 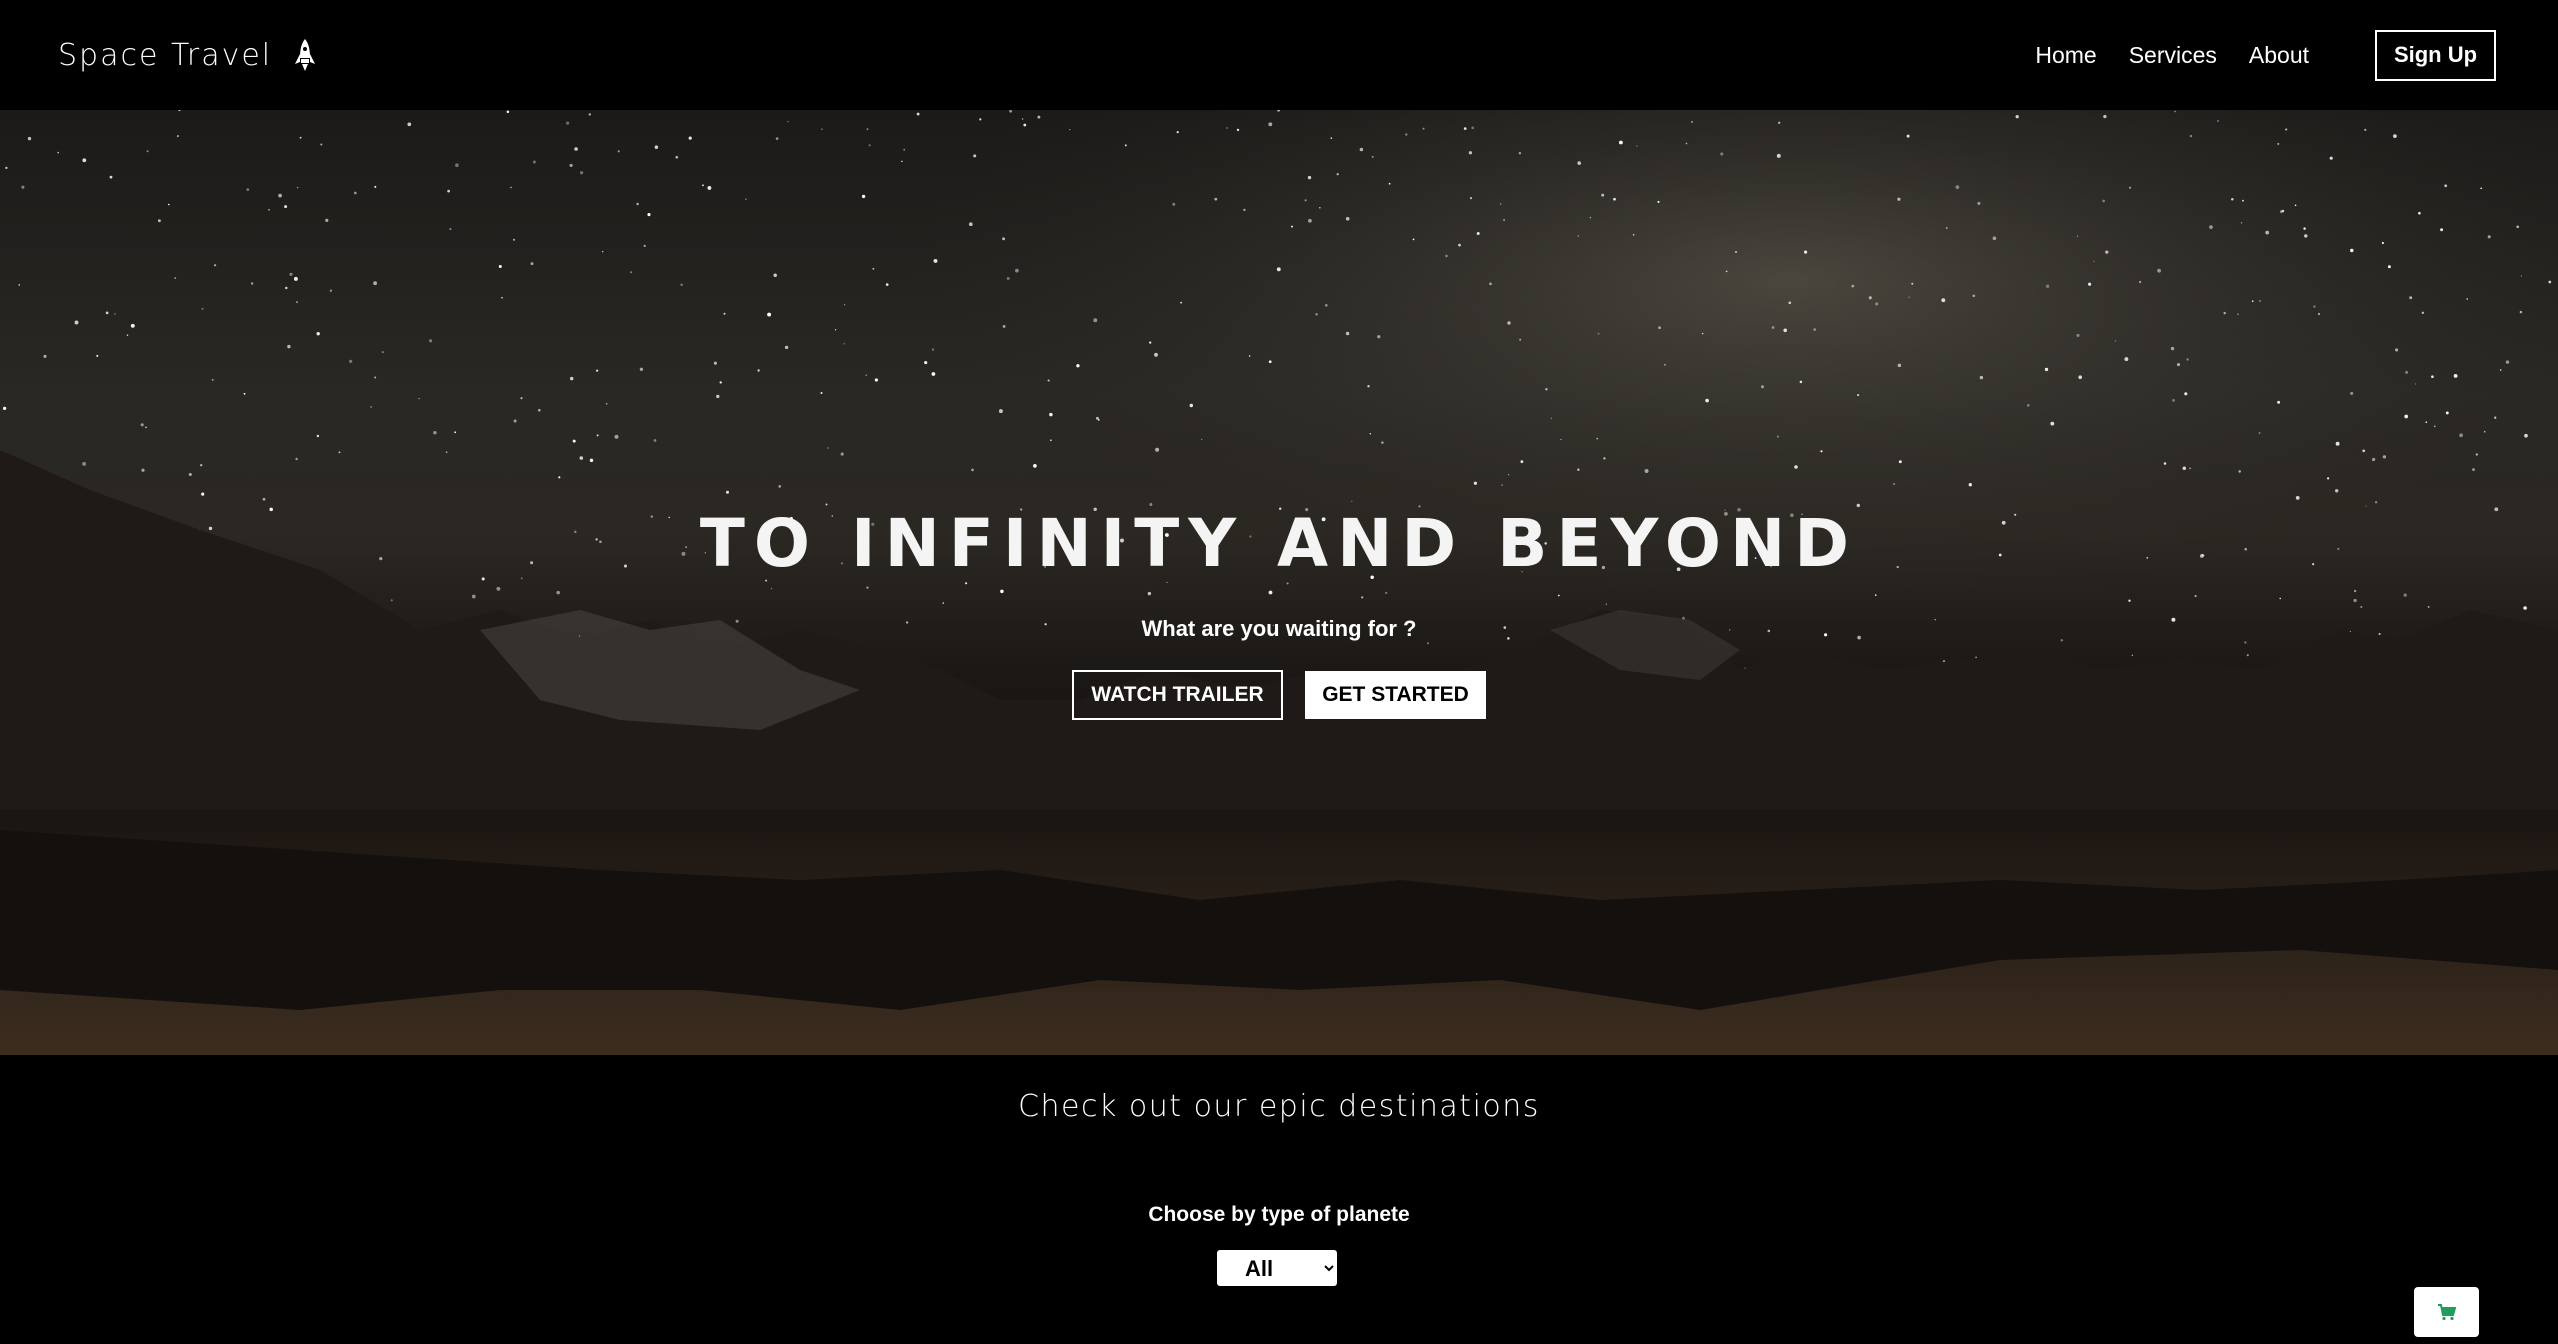 I want to click on nav-links: Home Services About, so click(x=2172, y=55).